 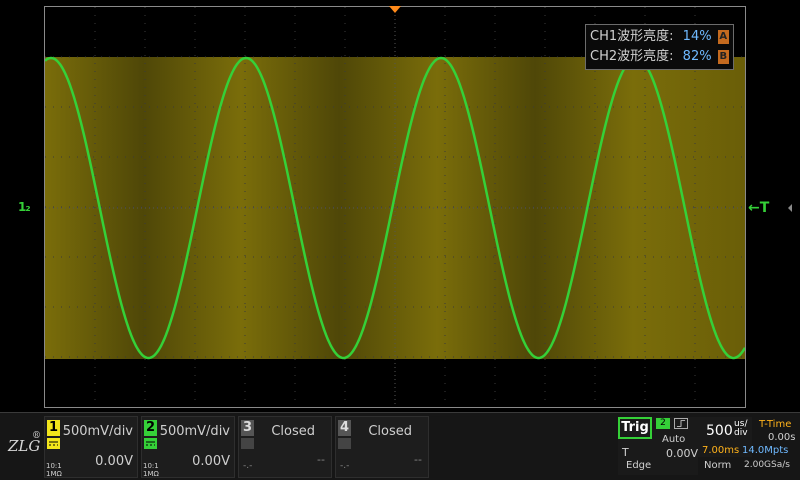 What do you see at coordinates (767, 465) in the screenshot?
I see `sample-rate: 2.00GSa/s` at bounding box center [767, 465].